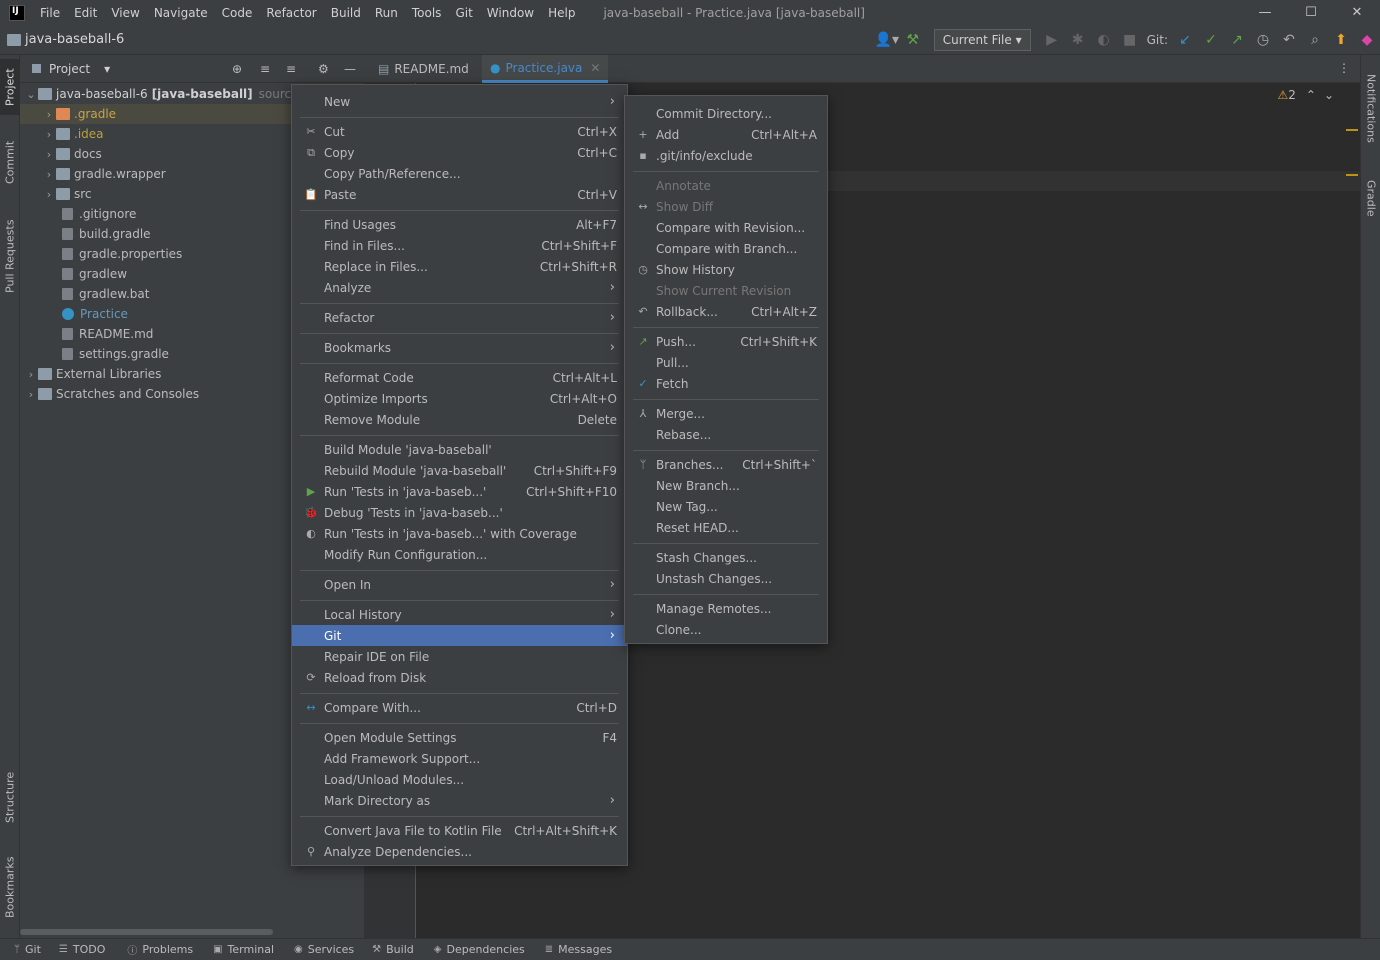  Describe the element at coordinates (237, 13) in the screenshot. I see `menu-code: Code` at that location.